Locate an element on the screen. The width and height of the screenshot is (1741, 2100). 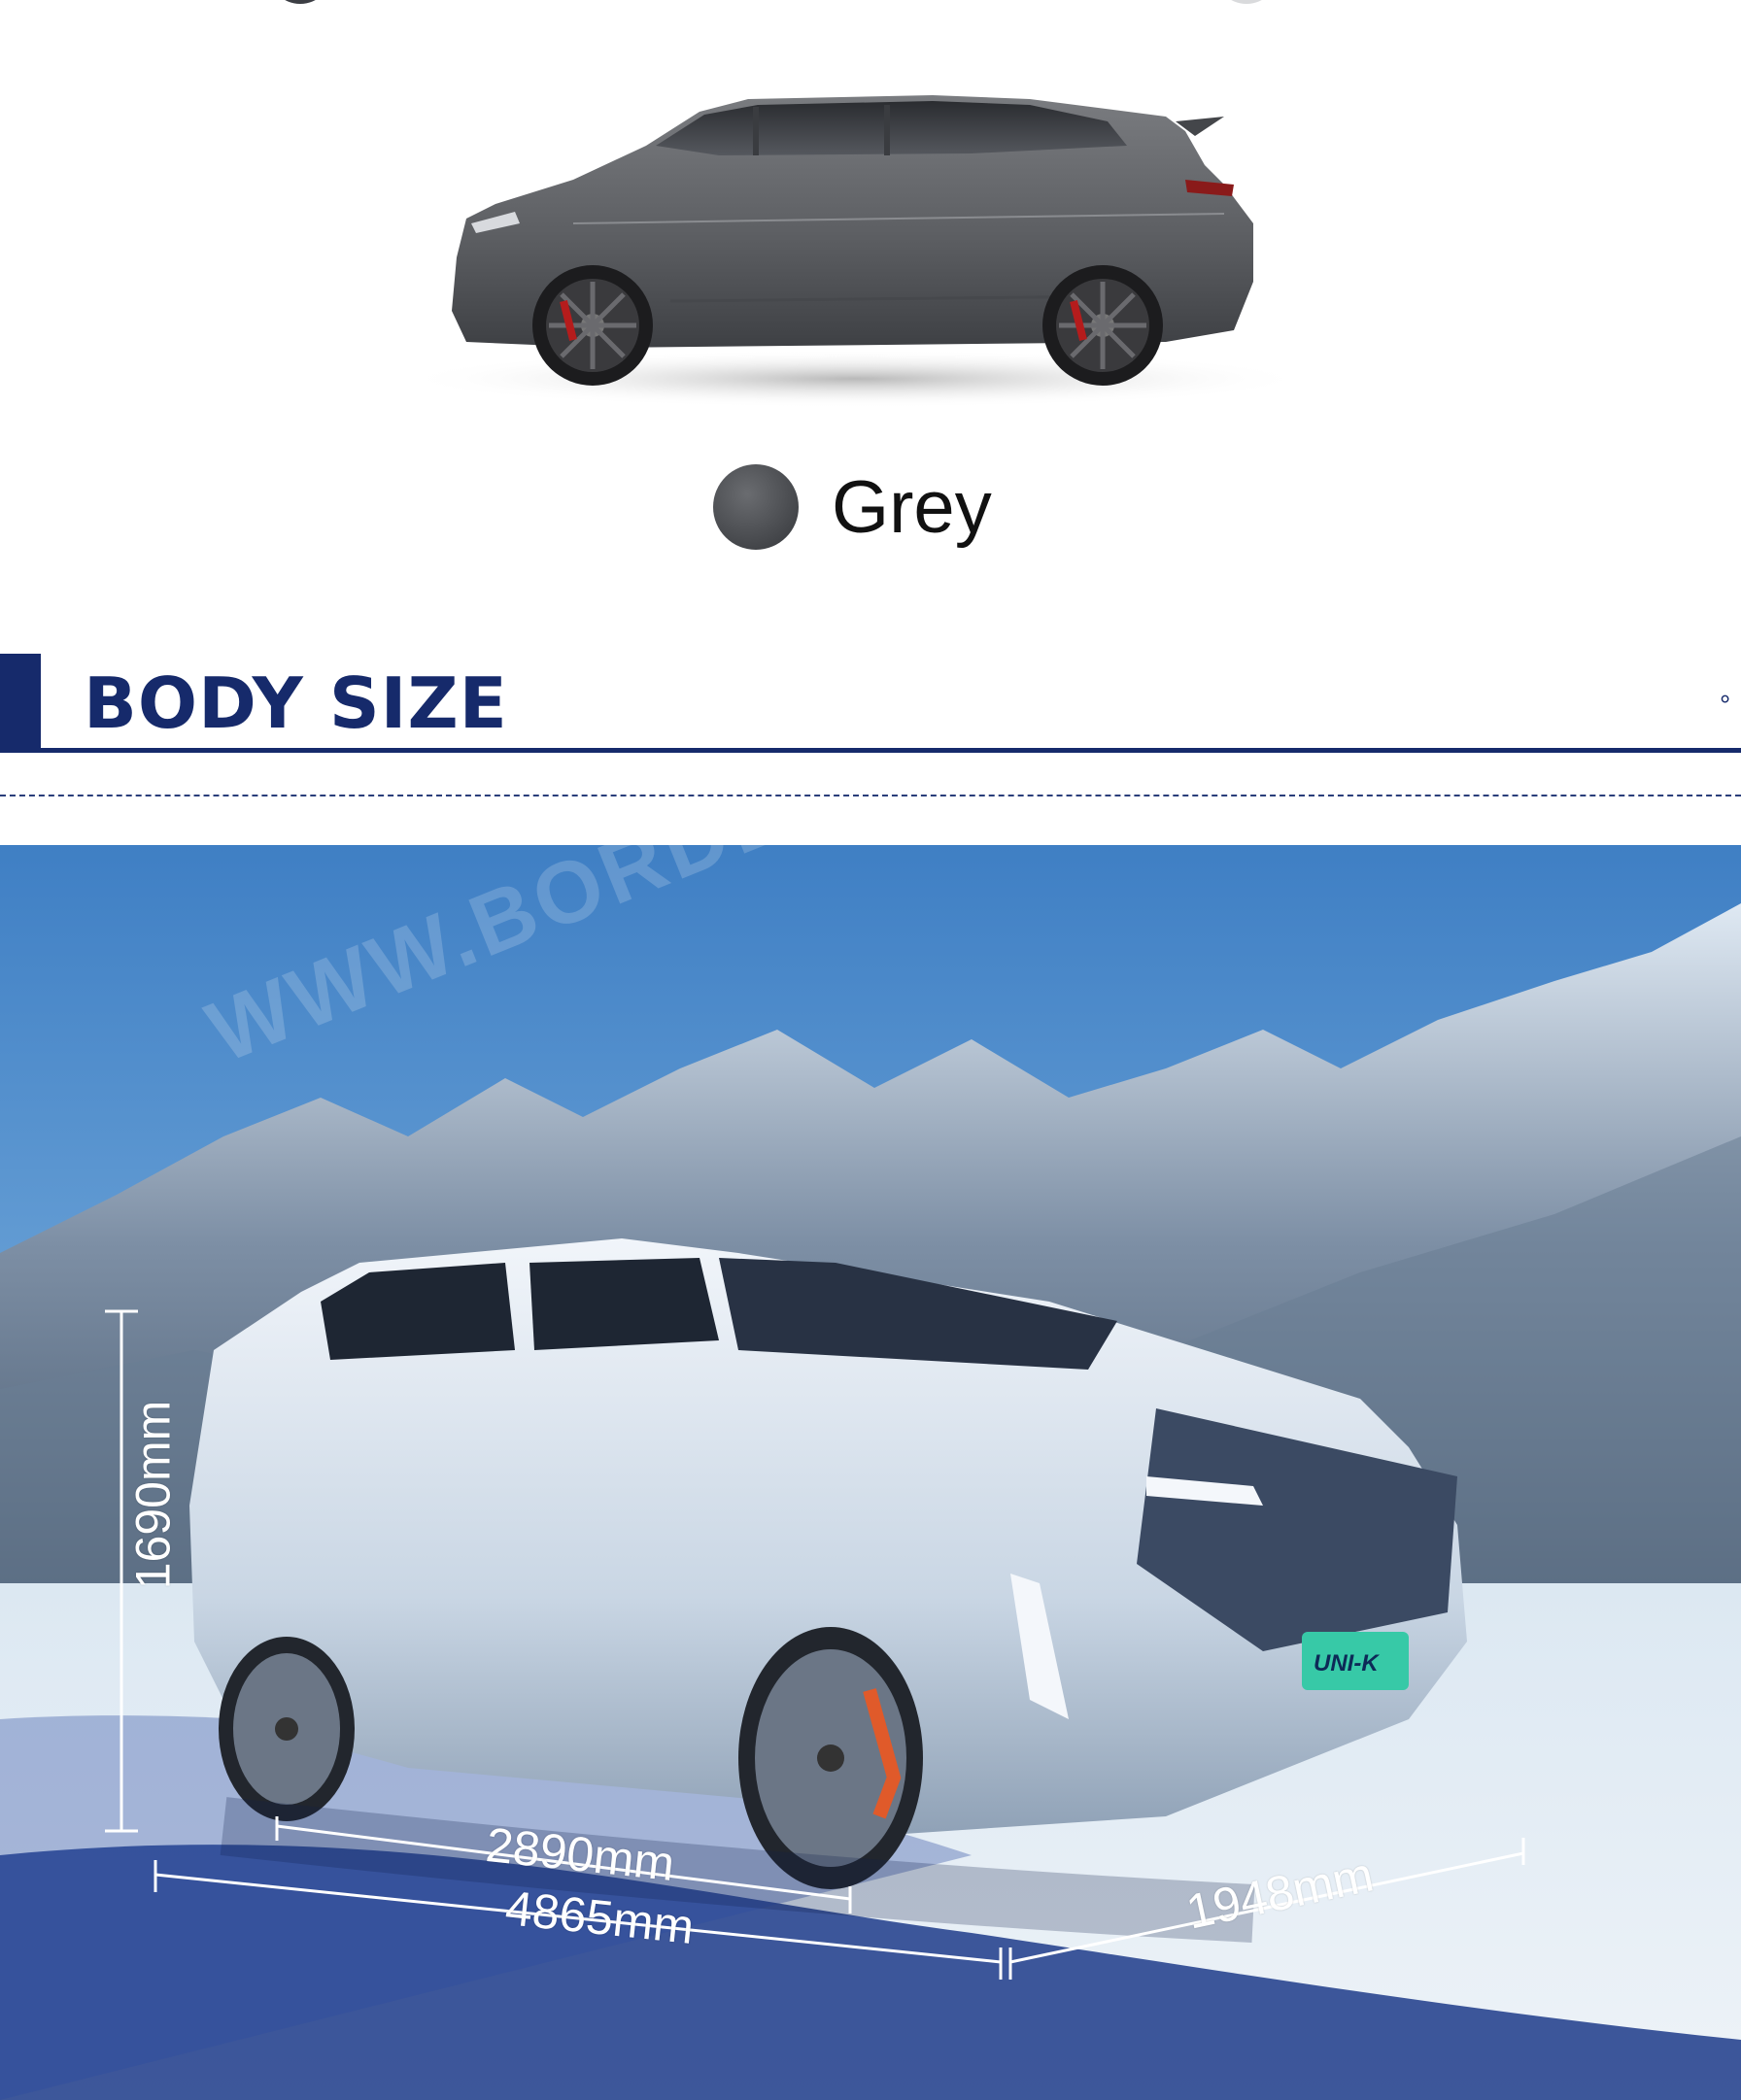
rear-wheel is located at coordinates (592, 325).